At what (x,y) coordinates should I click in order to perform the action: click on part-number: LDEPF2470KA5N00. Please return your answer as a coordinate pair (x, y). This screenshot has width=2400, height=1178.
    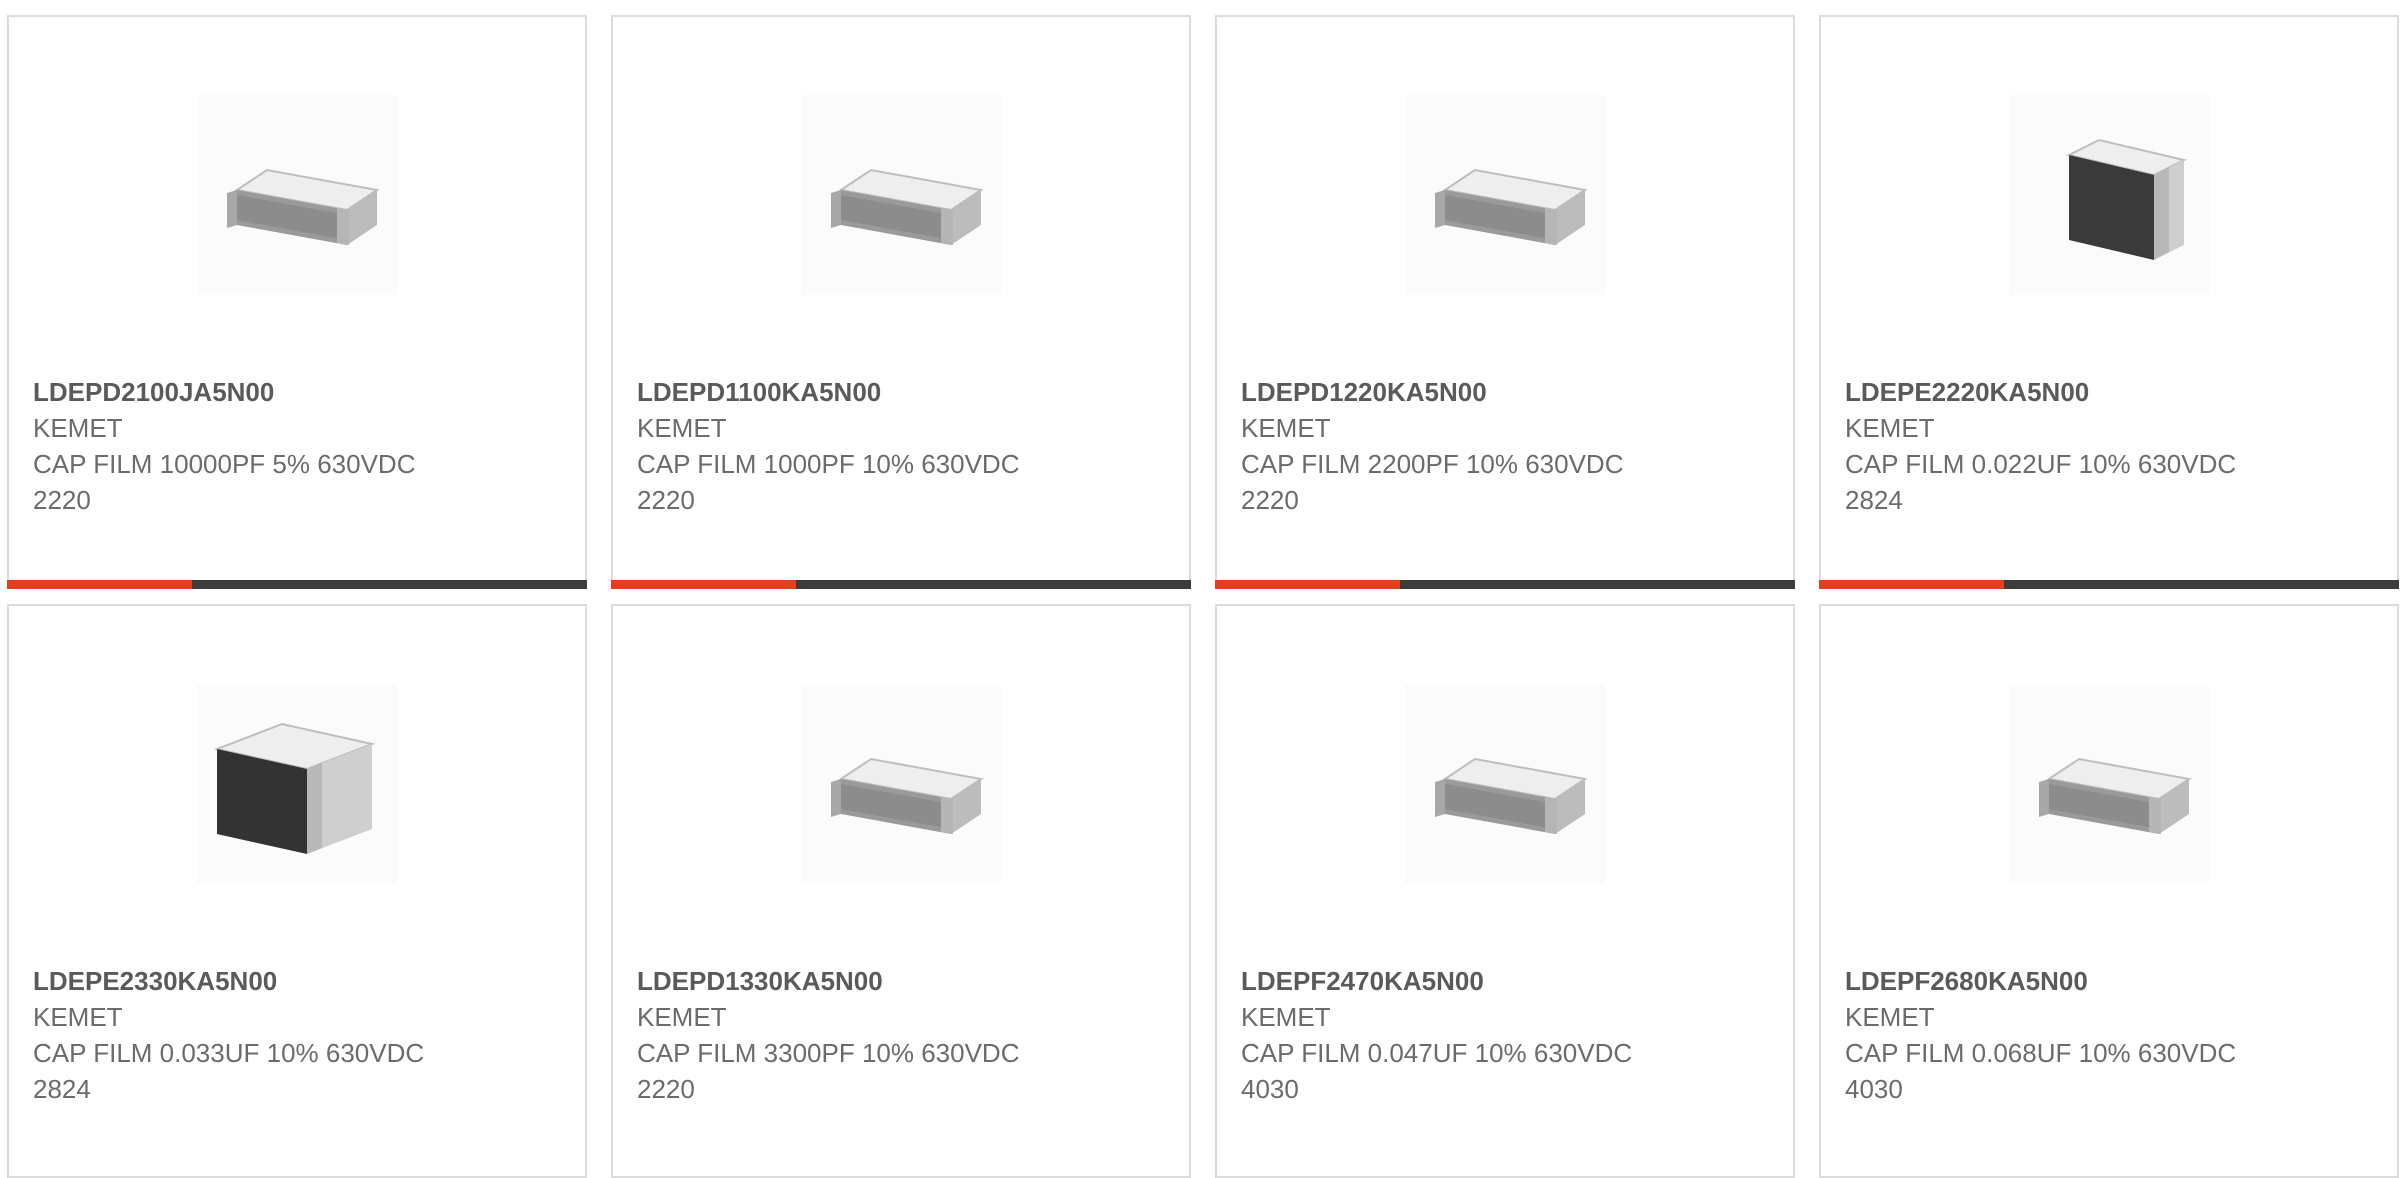
    Looking at the image, I should click on (1461, 981).